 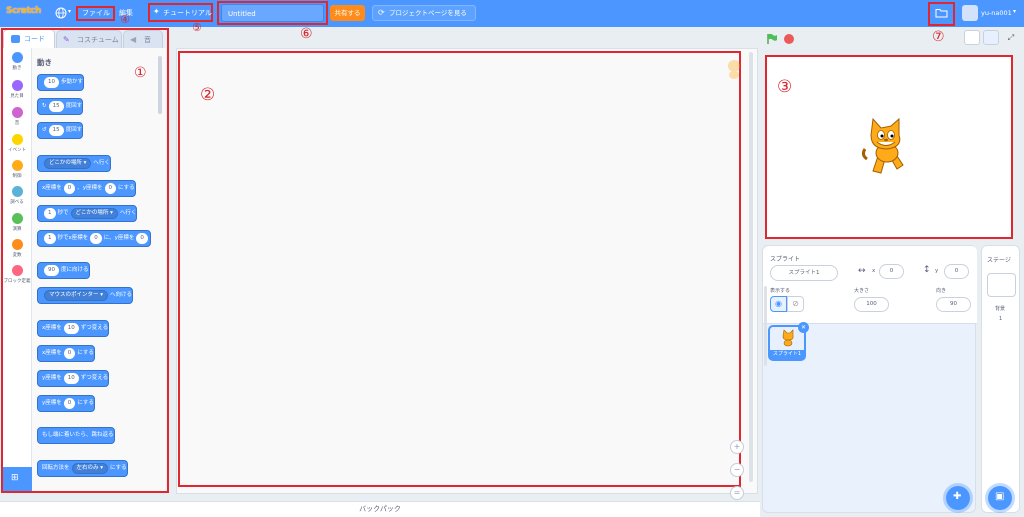 What do you see at coordinates (737, 493) in the screenshot?
I see `zoom-reset-icon: =` at bounding box center [737, 493].